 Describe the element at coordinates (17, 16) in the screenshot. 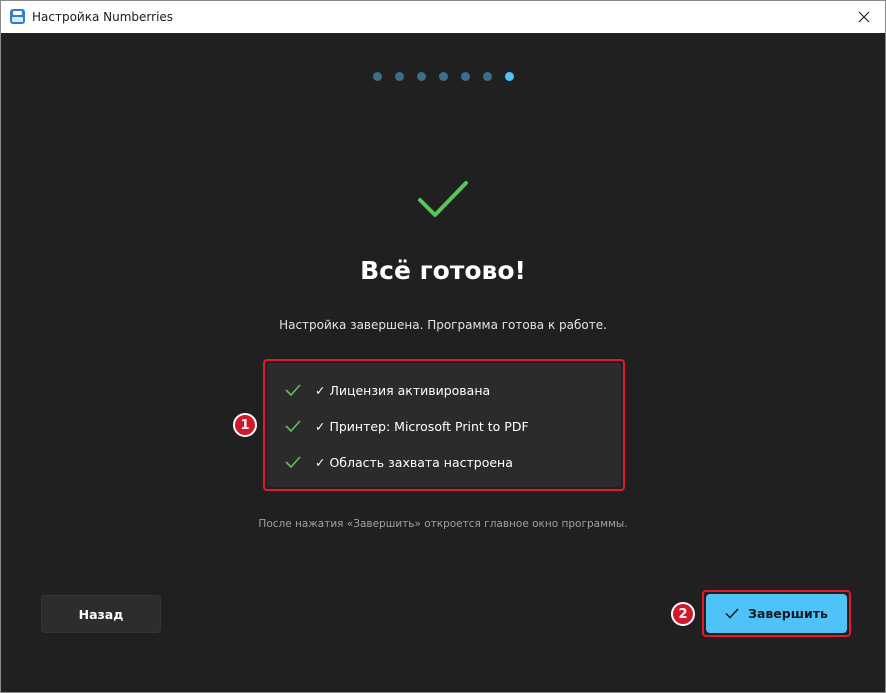

I see `app-icon` at that location.